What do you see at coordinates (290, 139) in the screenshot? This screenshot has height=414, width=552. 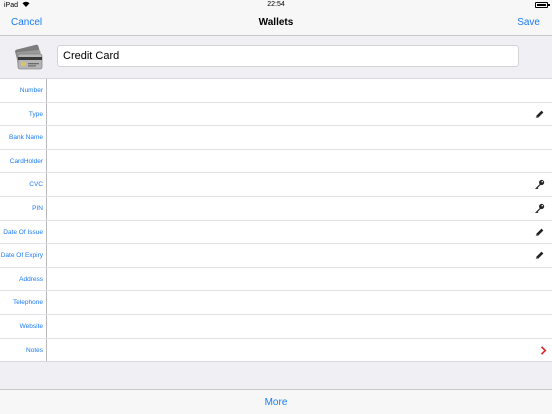 I see `bank-name-field` at bounding box center [290, 139].